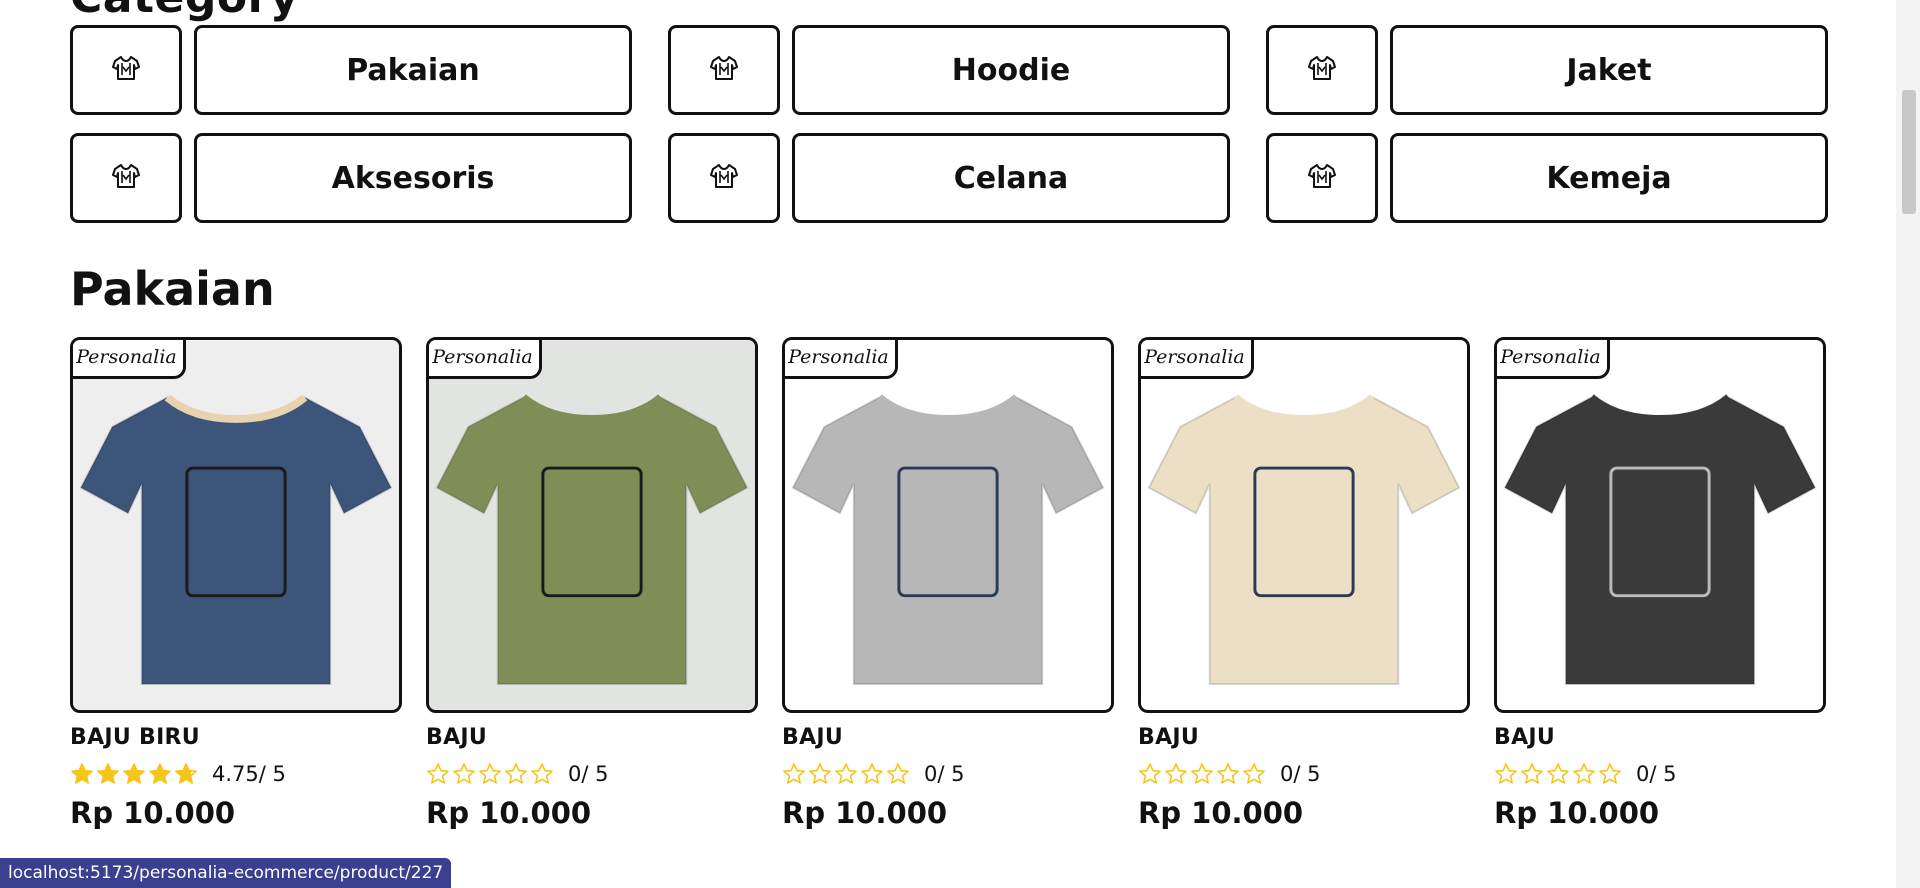  I want to click on category-button-celana: Celana, so click(1011, 178).